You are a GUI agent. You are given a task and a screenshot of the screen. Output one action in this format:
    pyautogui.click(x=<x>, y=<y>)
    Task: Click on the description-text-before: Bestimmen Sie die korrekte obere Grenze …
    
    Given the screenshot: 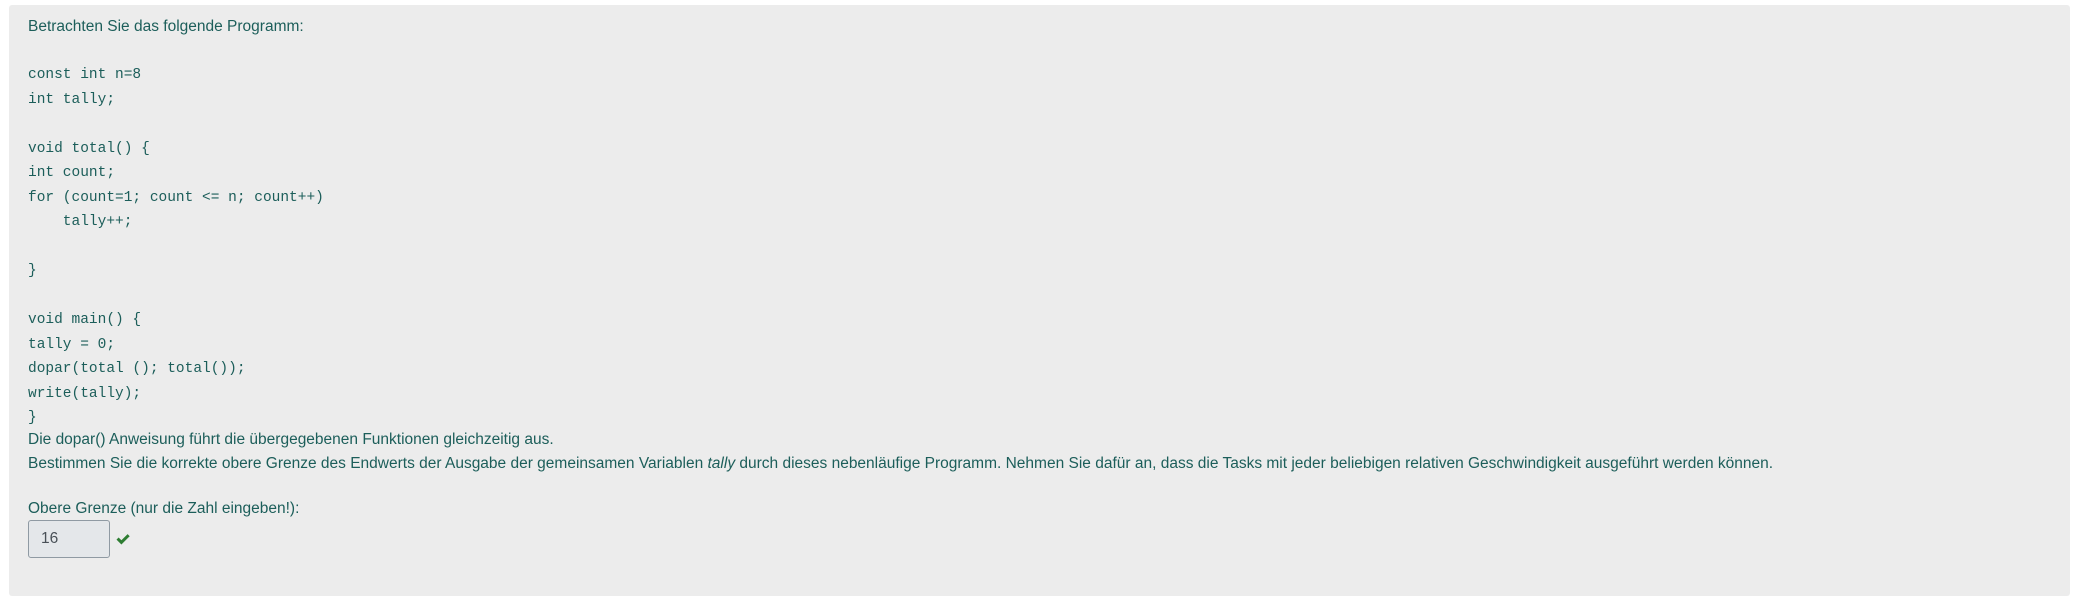 What is the action you would take?
    pyautogui.click(x=368, y=463)
    